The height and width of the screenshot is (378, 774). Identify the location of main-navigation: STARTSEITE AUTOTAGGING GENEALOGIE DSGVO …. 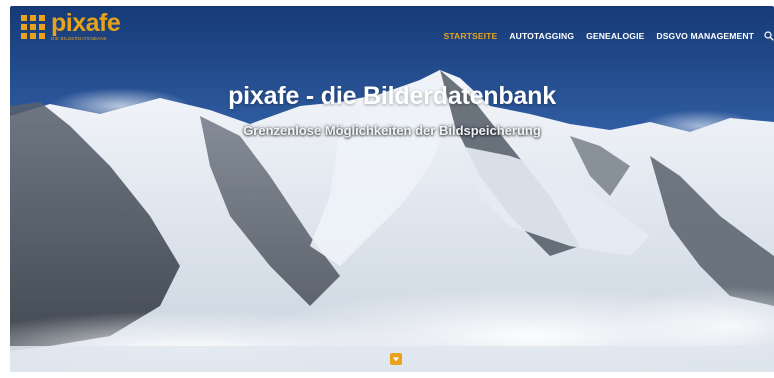
(603, 36).